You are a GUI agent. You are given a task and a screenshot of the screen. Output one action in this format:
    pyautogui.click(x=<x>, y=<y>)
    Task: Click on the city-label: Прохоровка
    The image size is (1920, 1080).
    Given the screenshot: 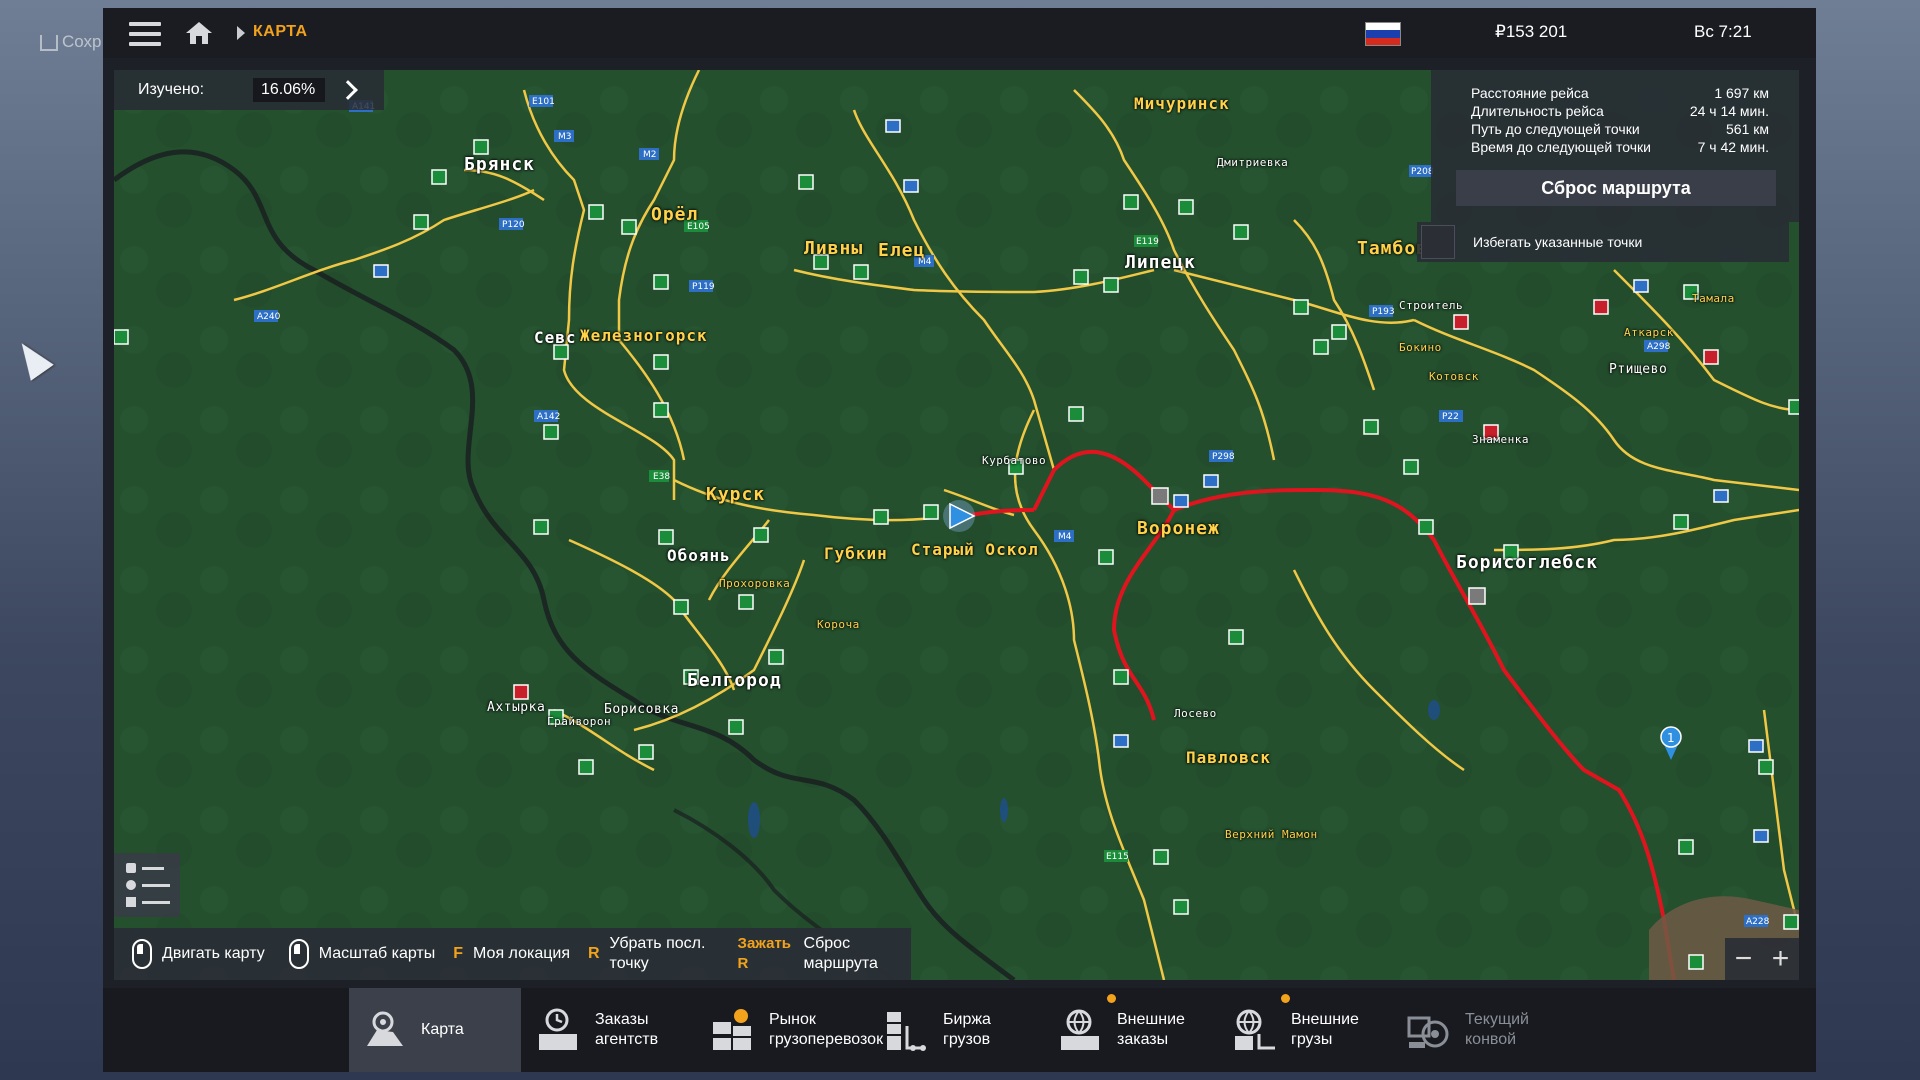 What is the action you would take?
    pyautogui.click(x=755, y=583)
    